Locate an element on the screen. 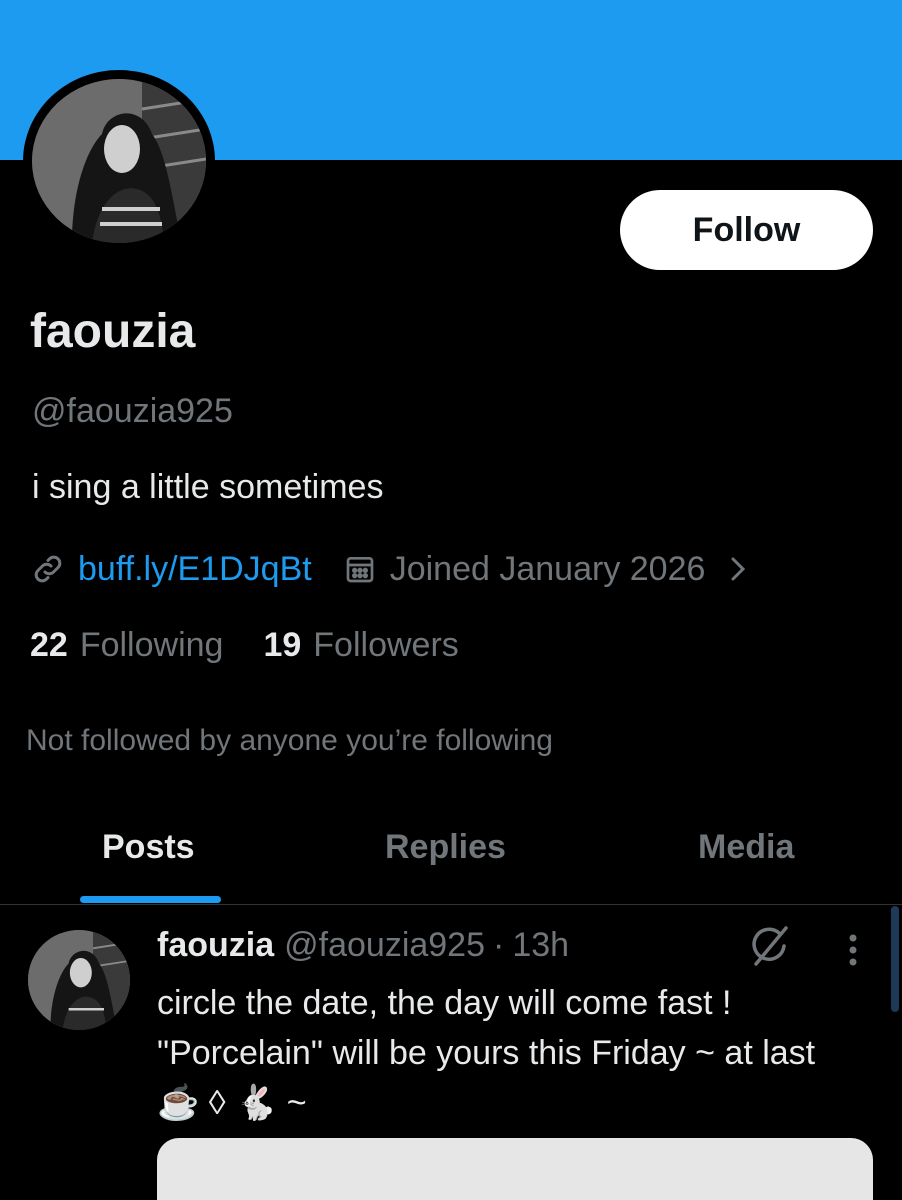  more-vertical-icon is located at coordinates (853, 950).